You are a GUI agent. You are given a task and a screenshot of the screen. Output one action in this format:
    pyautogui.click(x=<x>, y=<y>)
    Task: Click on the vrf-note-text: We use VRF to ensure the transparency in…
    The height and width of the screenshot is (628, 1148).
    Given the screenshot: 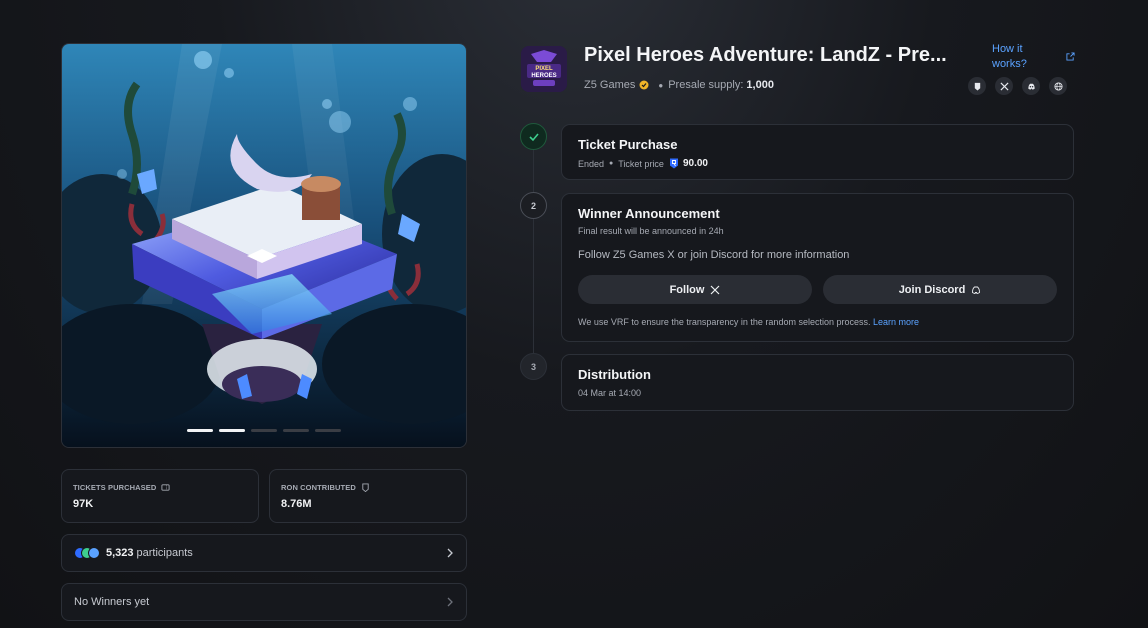 What is the action you would take?
    pyautogui.click(x=724, y=322)
    